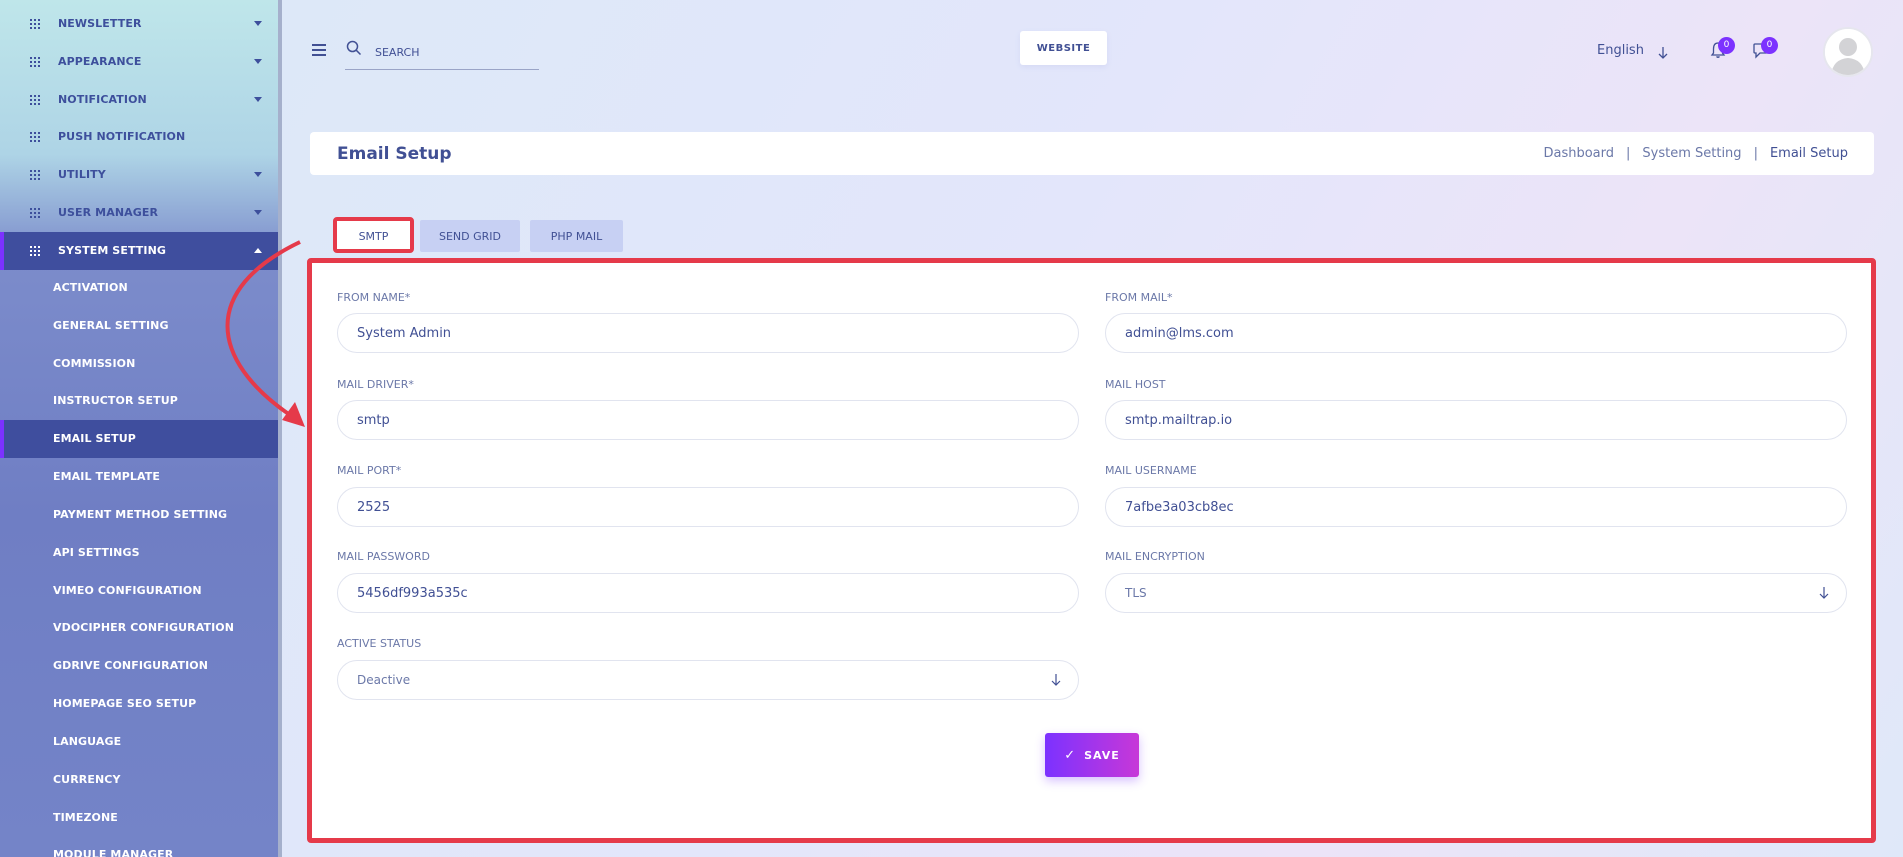 The width and height of the screenshot is (1903, 857). I want to click on breadcrumb-system-setting: System Setting, so click(1691, 153).